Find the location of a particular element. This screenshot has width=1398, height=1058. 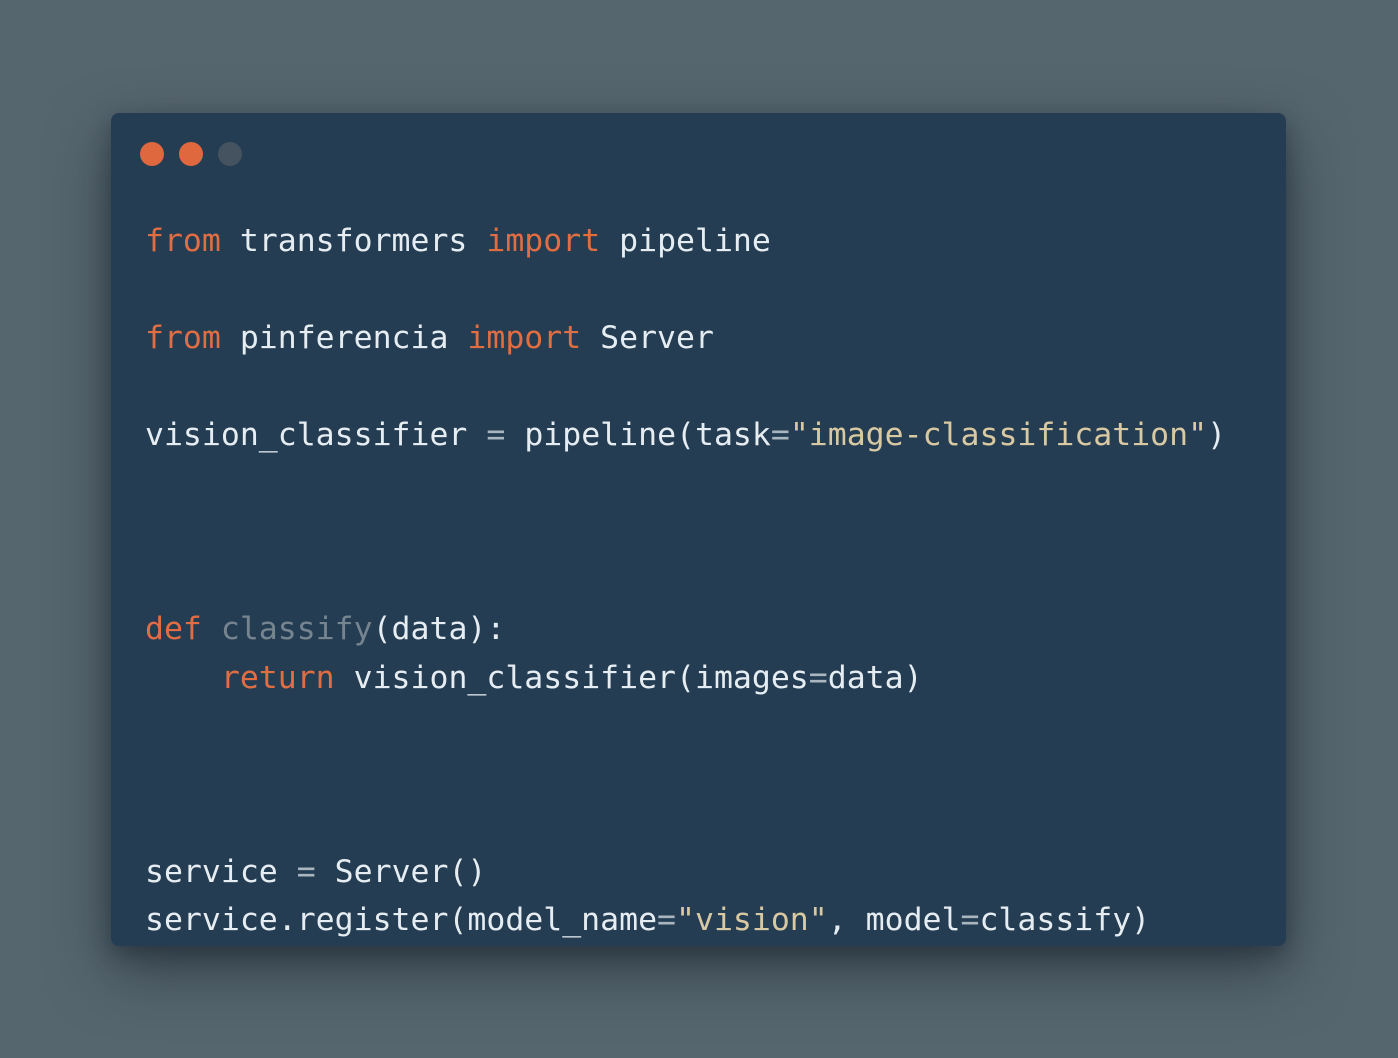

args: classify) is located at coordinates (1065, 920).